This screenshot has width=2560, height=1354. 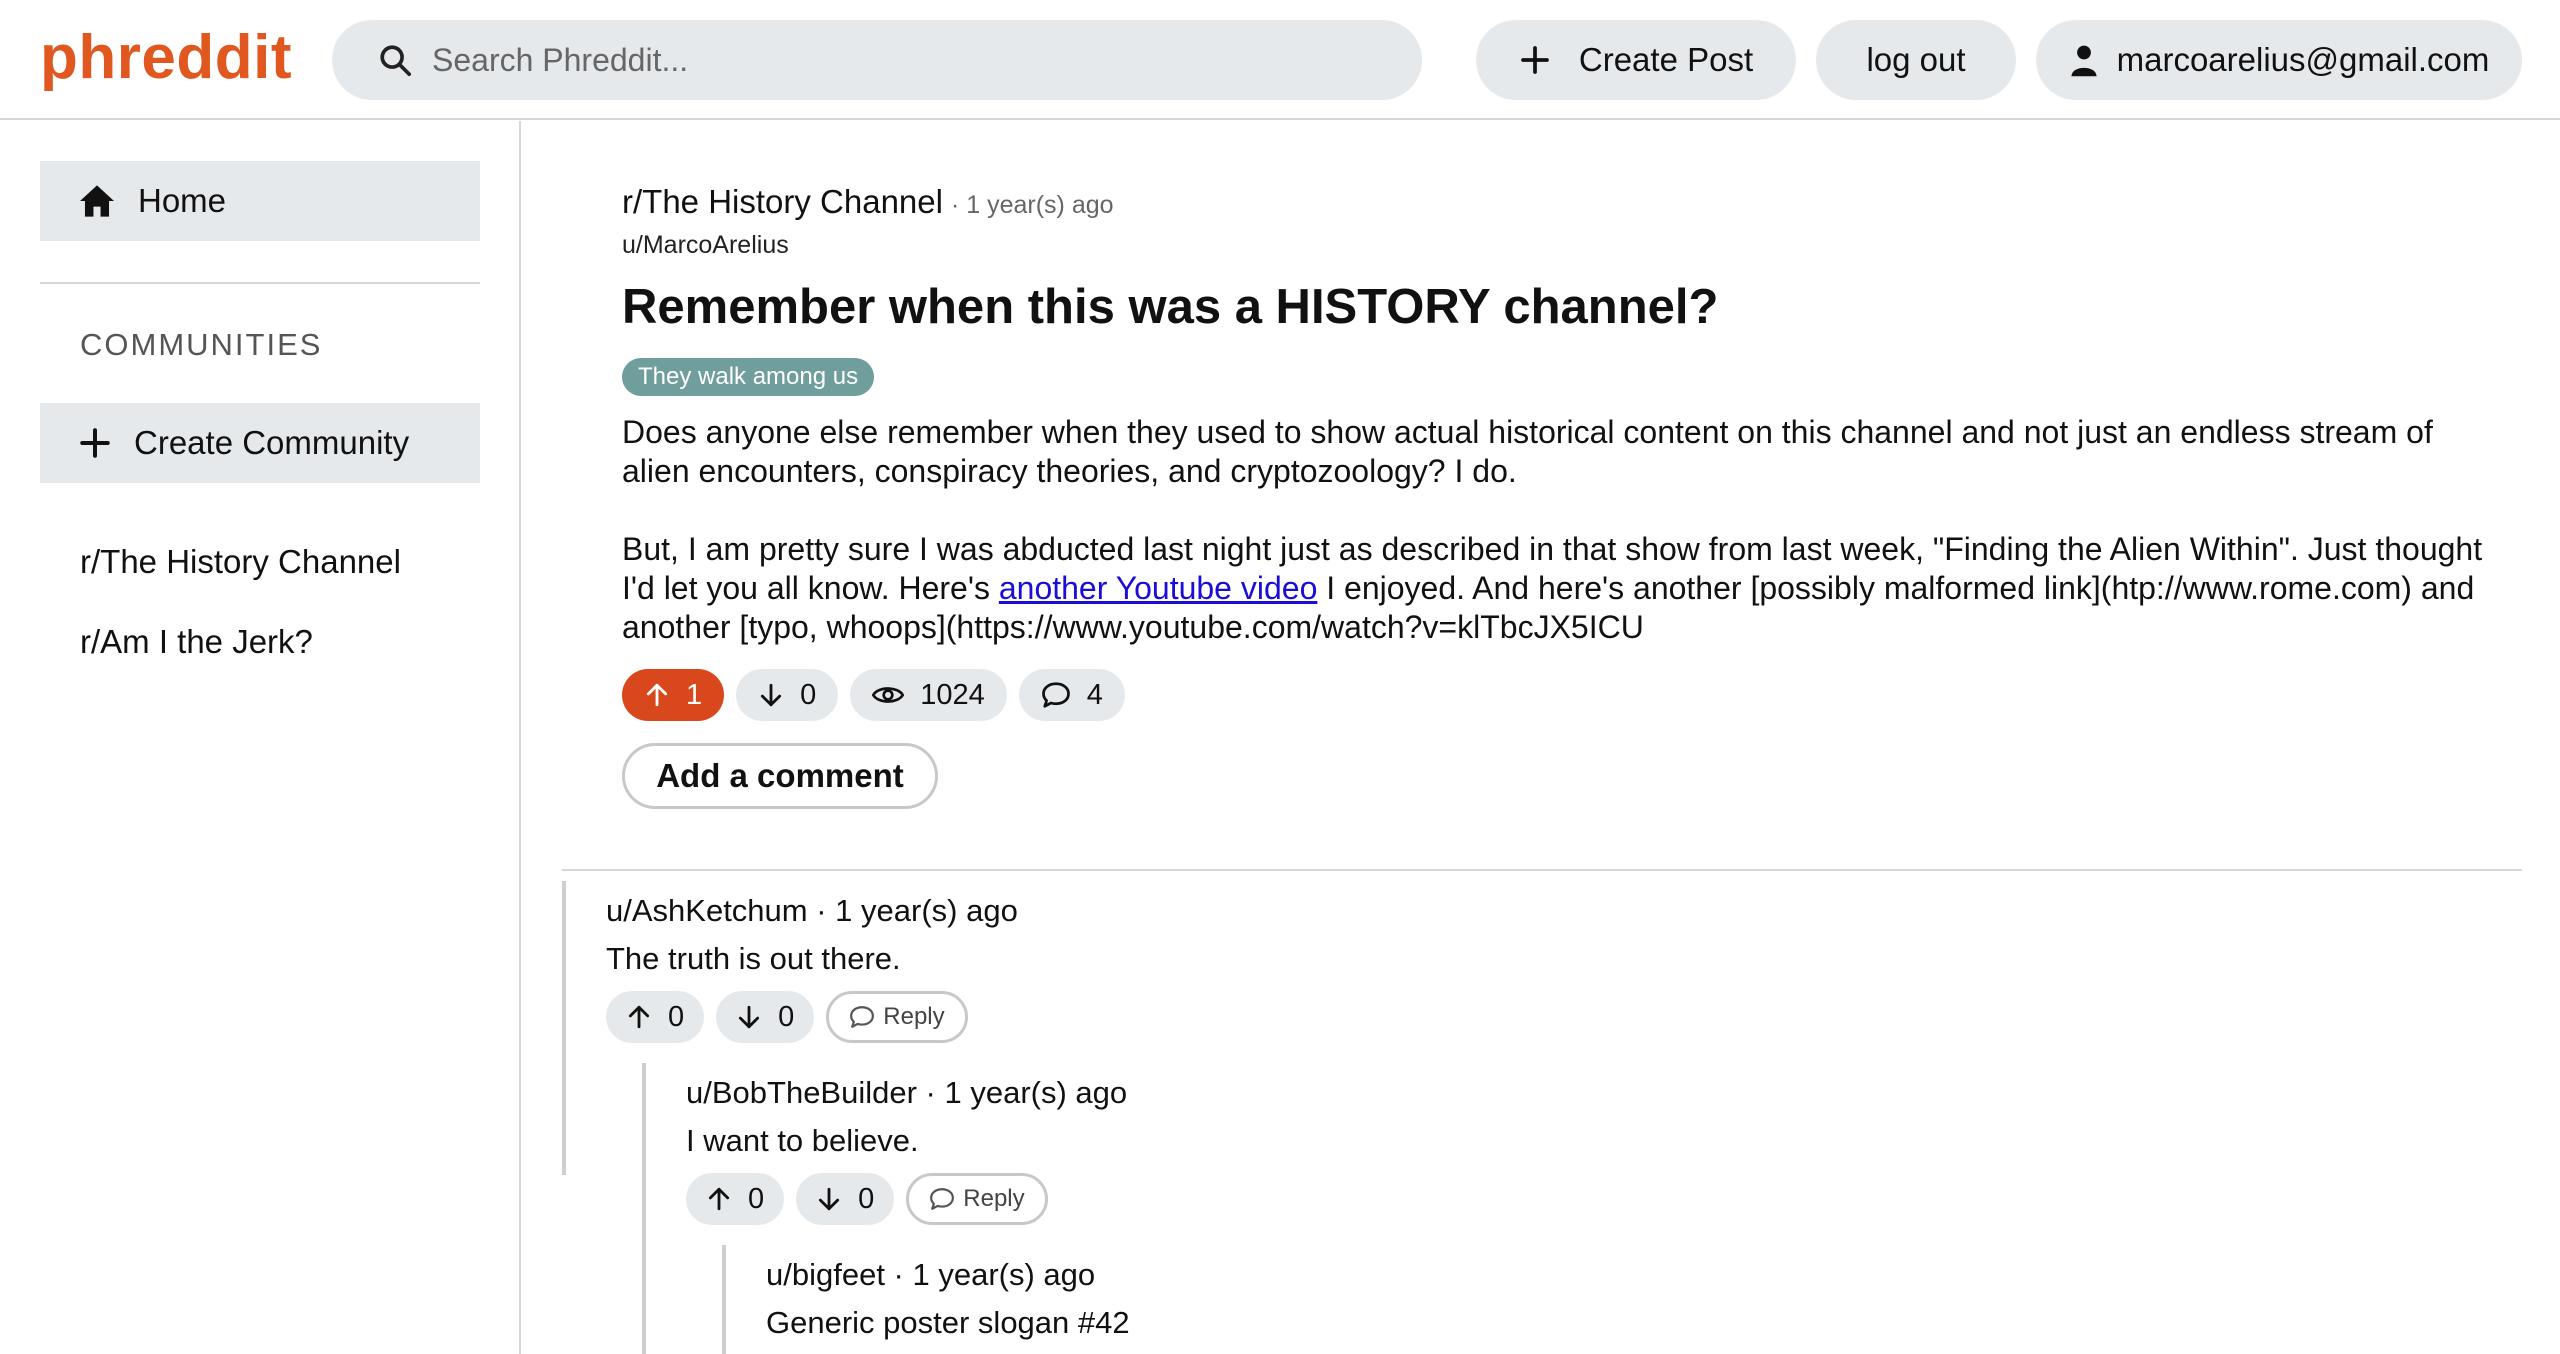 What do you see at coordinates (707, 910) in the screenshot?
I see `comment-author: u/AshKetchum` at bounding box center [707, 910].